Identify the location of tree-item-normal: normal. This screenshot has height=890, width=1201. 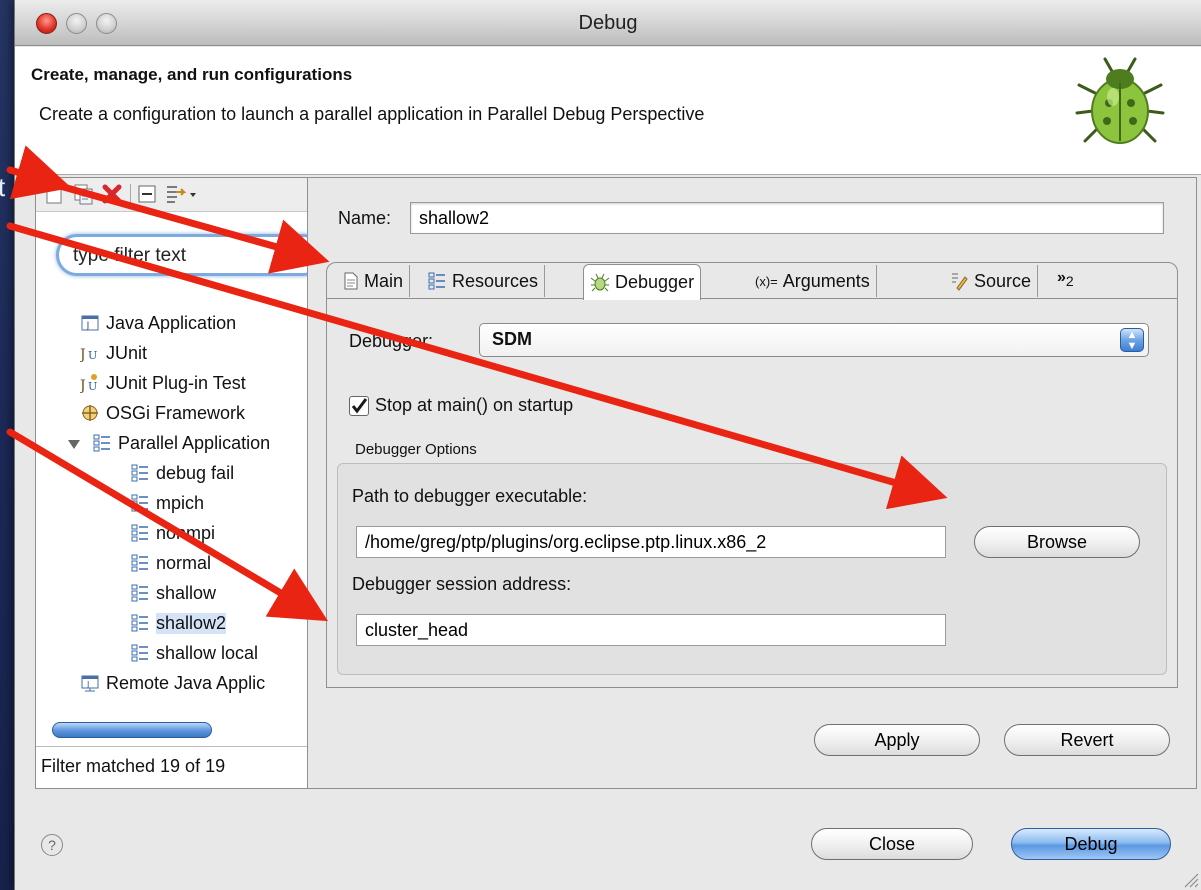
(170, 563).